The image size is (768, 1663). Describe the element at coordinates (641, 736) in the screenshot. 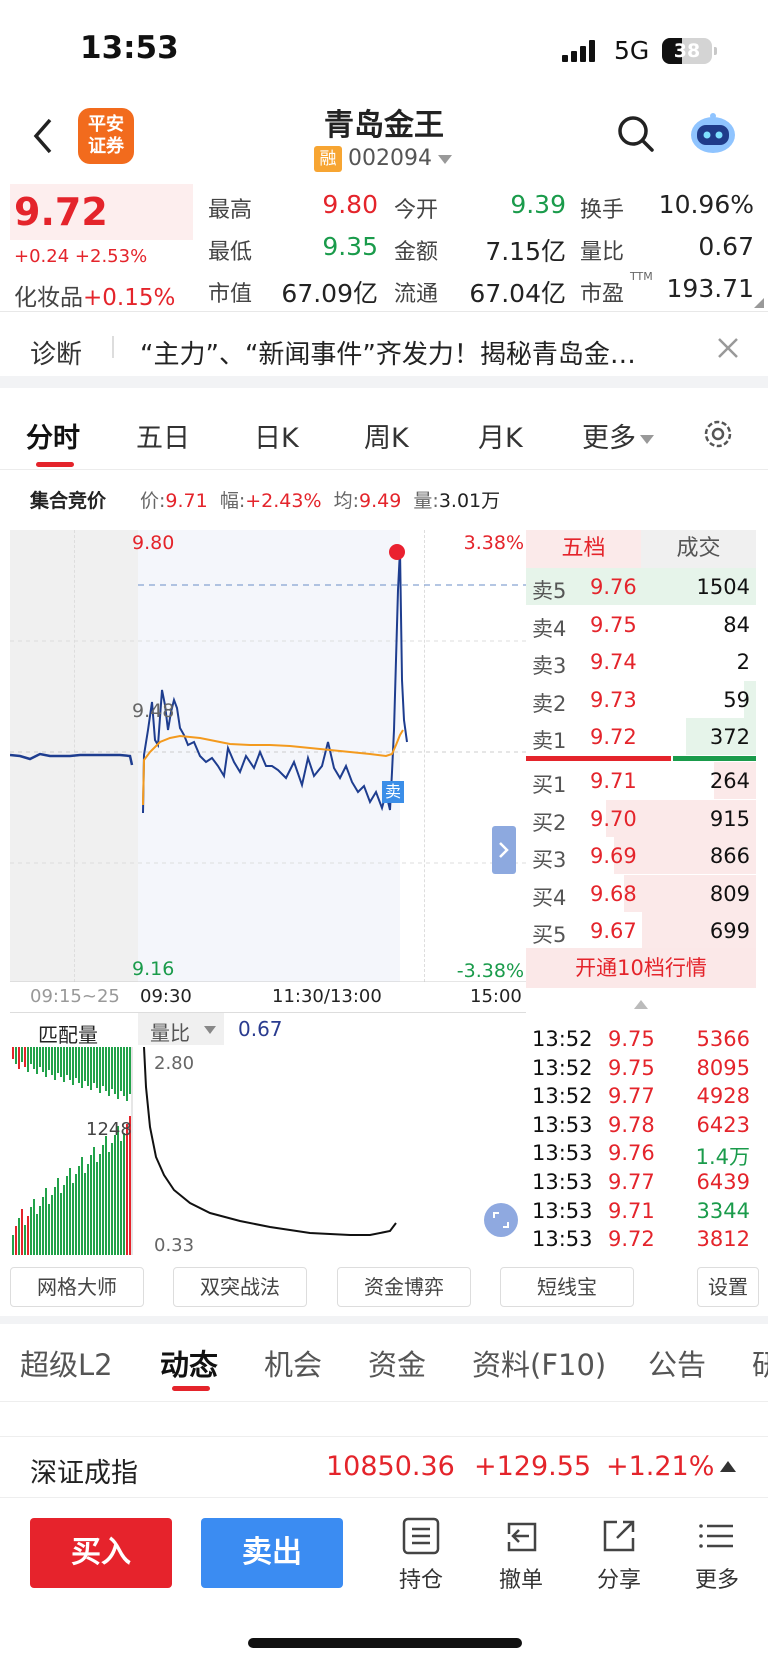

I see `ask-row: 卖1 9.72 372` at that location.